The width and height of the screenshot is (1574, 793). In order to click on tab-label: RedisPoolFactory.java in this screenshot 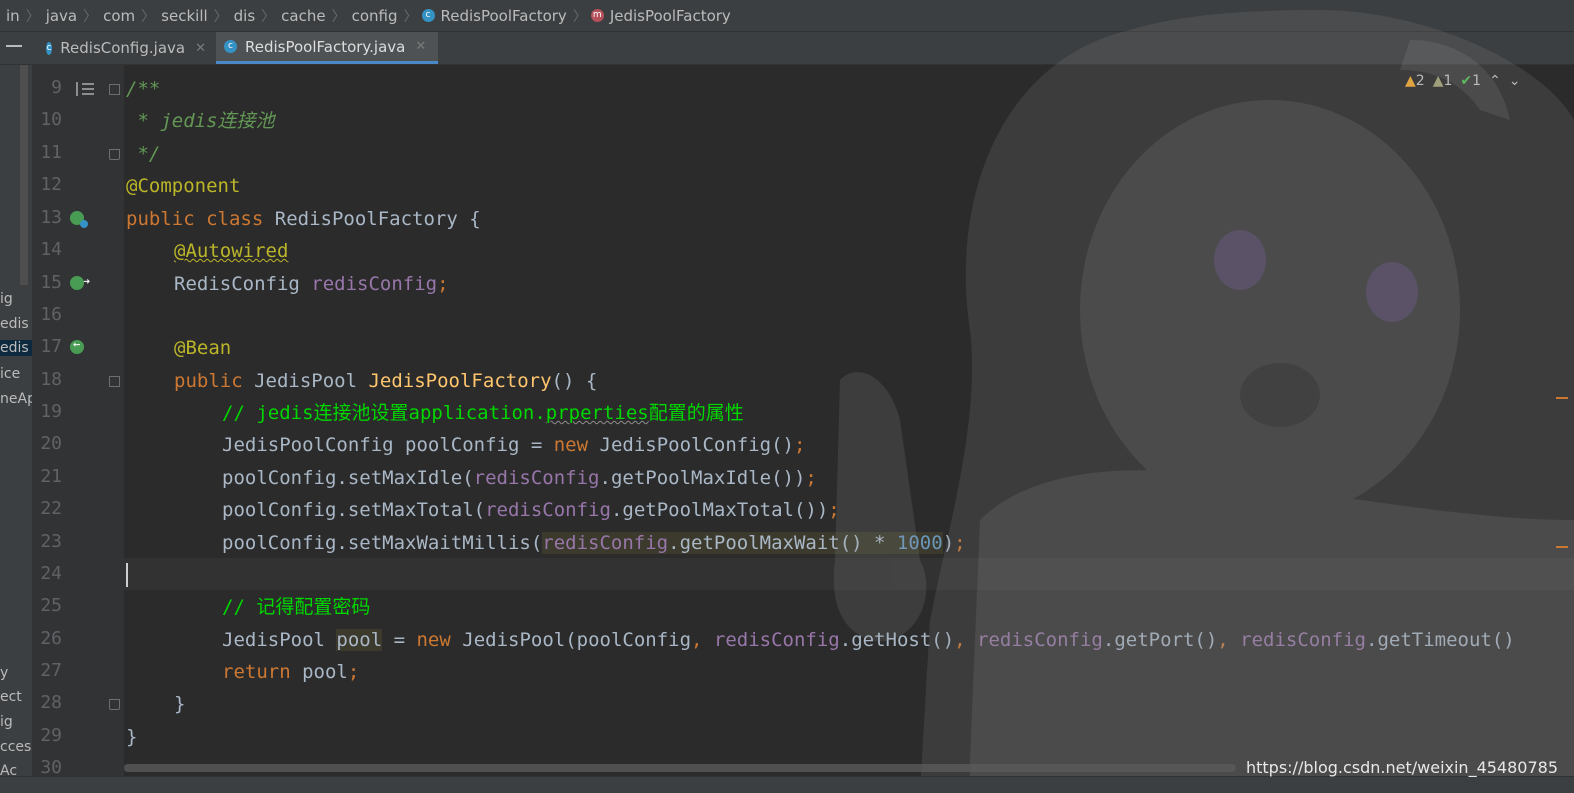, I will do `click(325, 46)`.